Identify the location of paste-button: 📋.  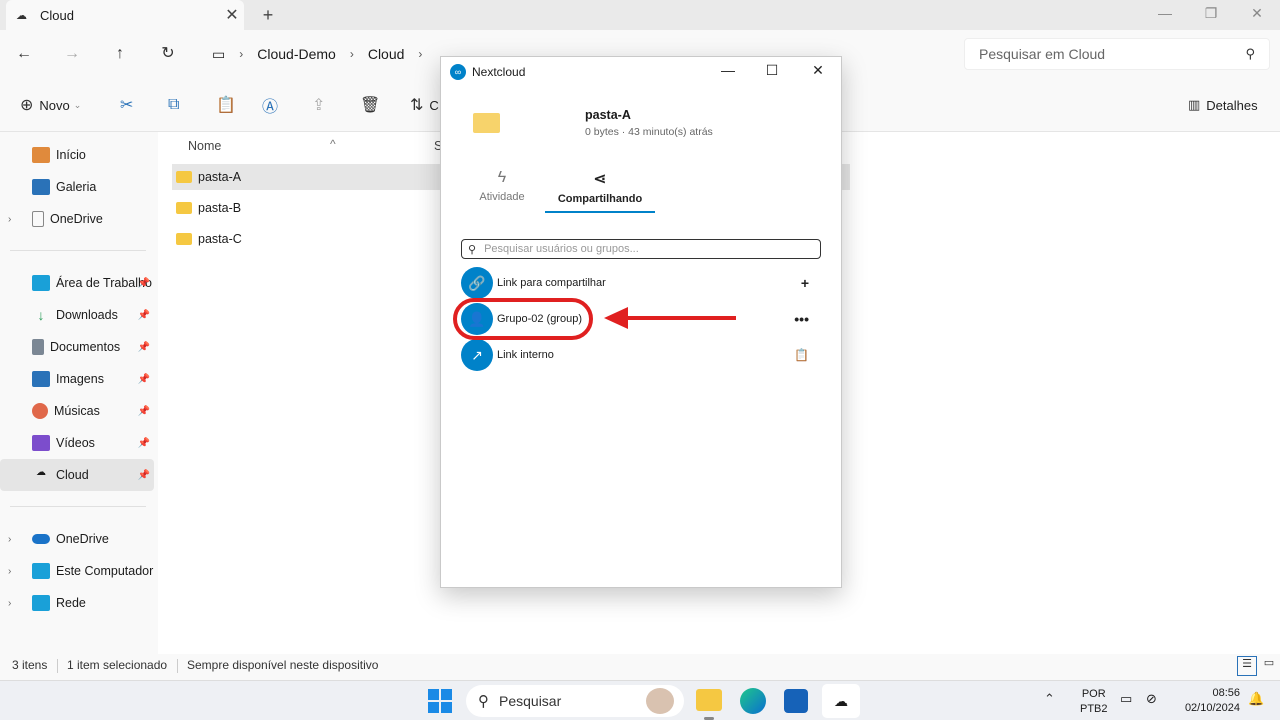
(229, 105).